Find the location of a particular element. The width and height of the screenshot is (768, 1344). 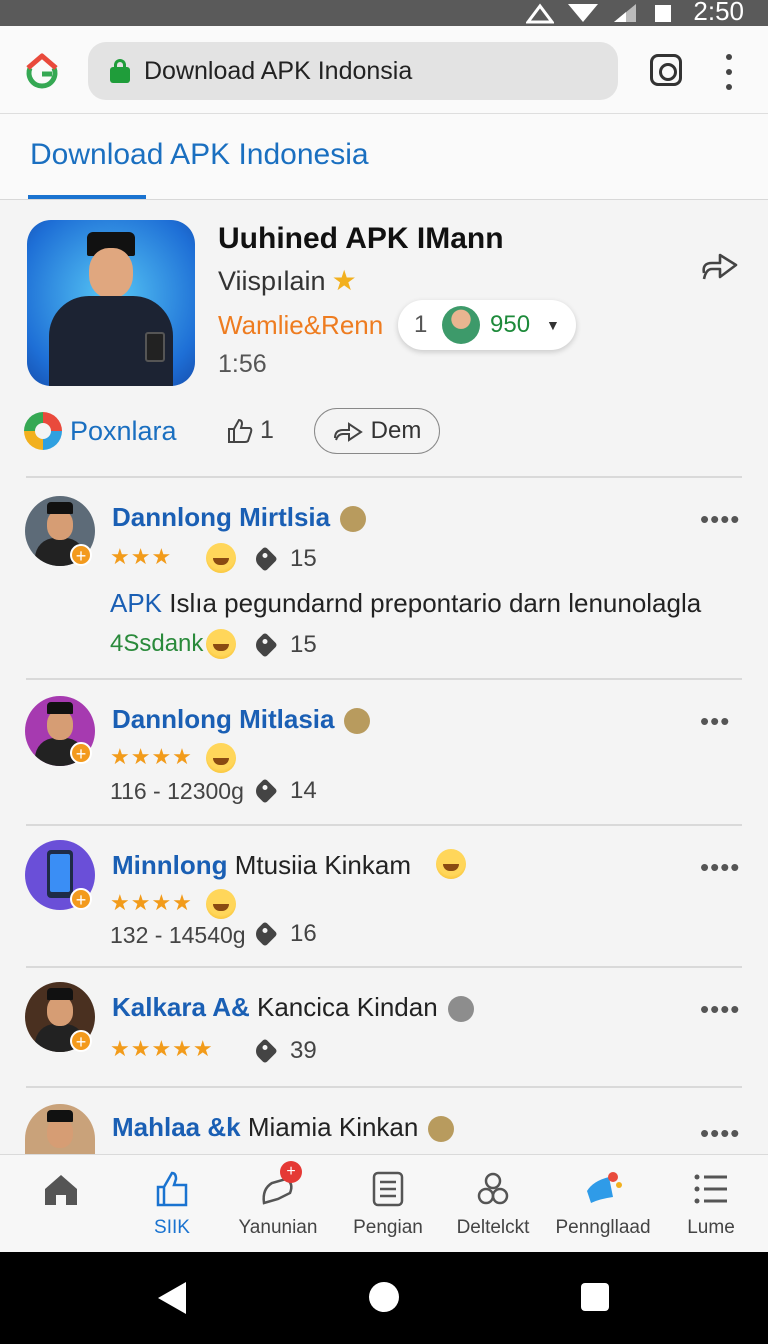

nav-yanunian: + Yanunian is located at coordinates (278, 1204).